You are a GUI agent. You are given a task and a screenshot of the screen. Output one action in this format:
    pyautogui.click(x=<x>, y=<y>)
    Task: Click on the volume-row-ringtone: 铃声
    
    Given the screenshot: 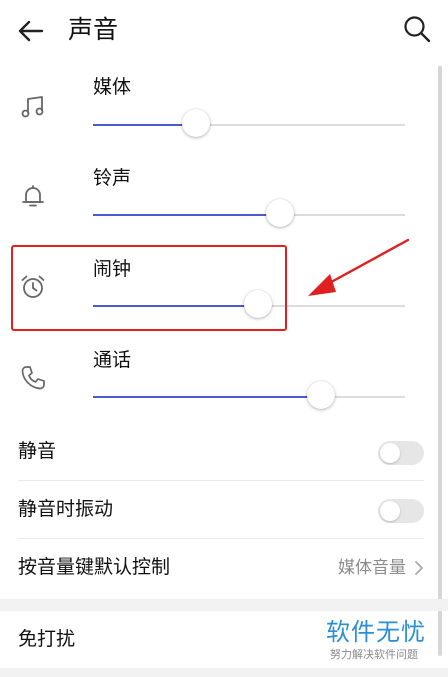 What is the action you would take?
    pyautogui.click(x=224, y=202)
    